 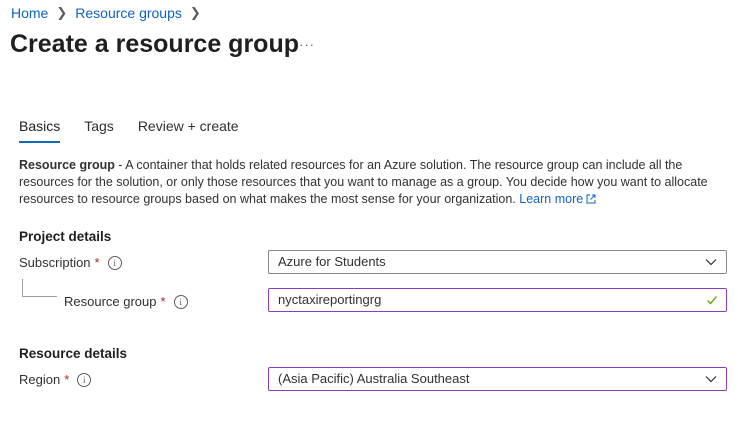 I want to click on region-label: Region * i, so click(x=55, y=379).